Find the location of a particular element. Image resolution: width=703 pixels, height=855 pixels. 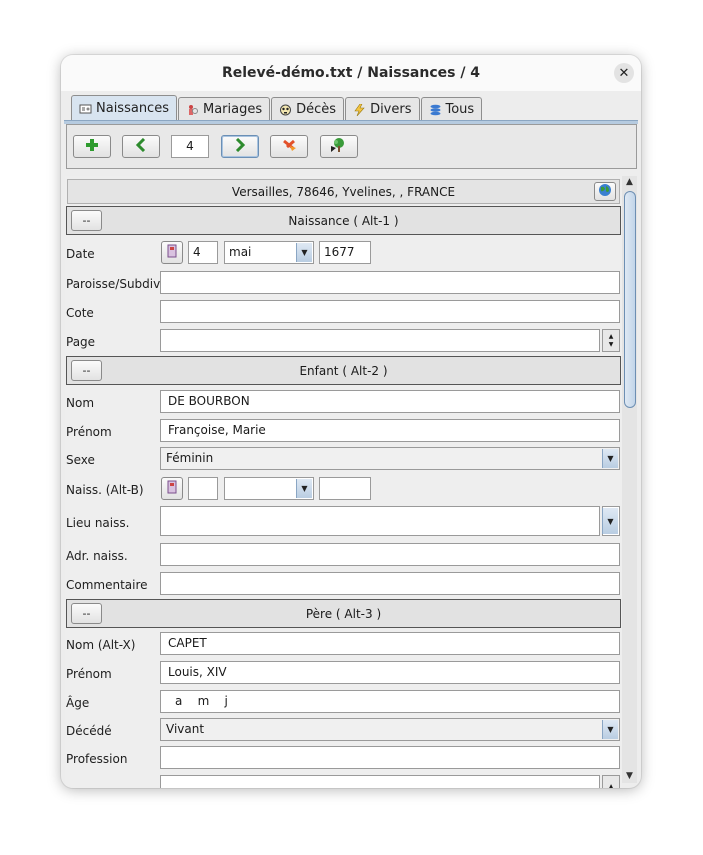

globe-icon is located at coordinates (605, 191).